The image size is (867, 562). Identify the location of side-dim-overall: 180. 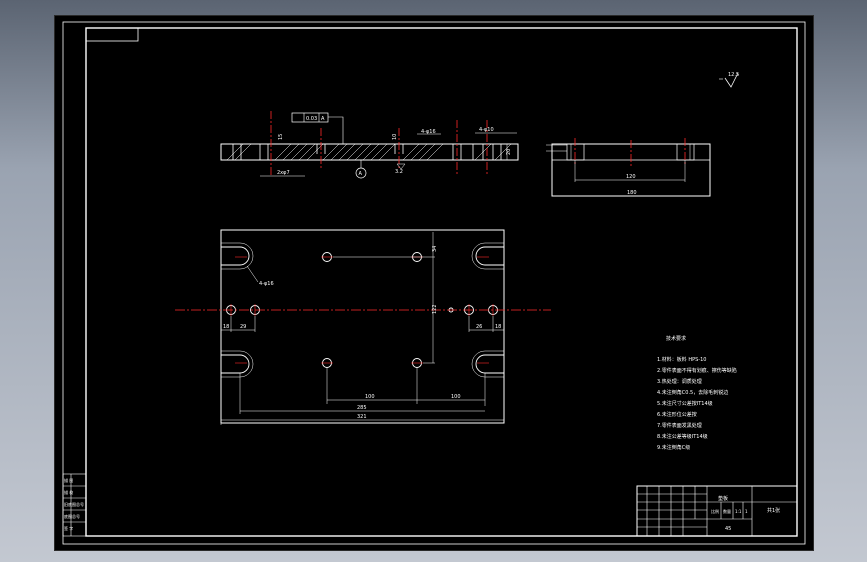
(632, 193).